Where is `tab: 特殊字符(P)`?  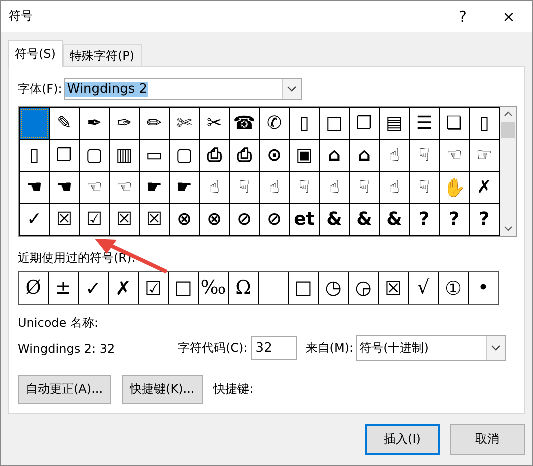 tab: 特殊字符(P) is located at coordinates (102, 55).